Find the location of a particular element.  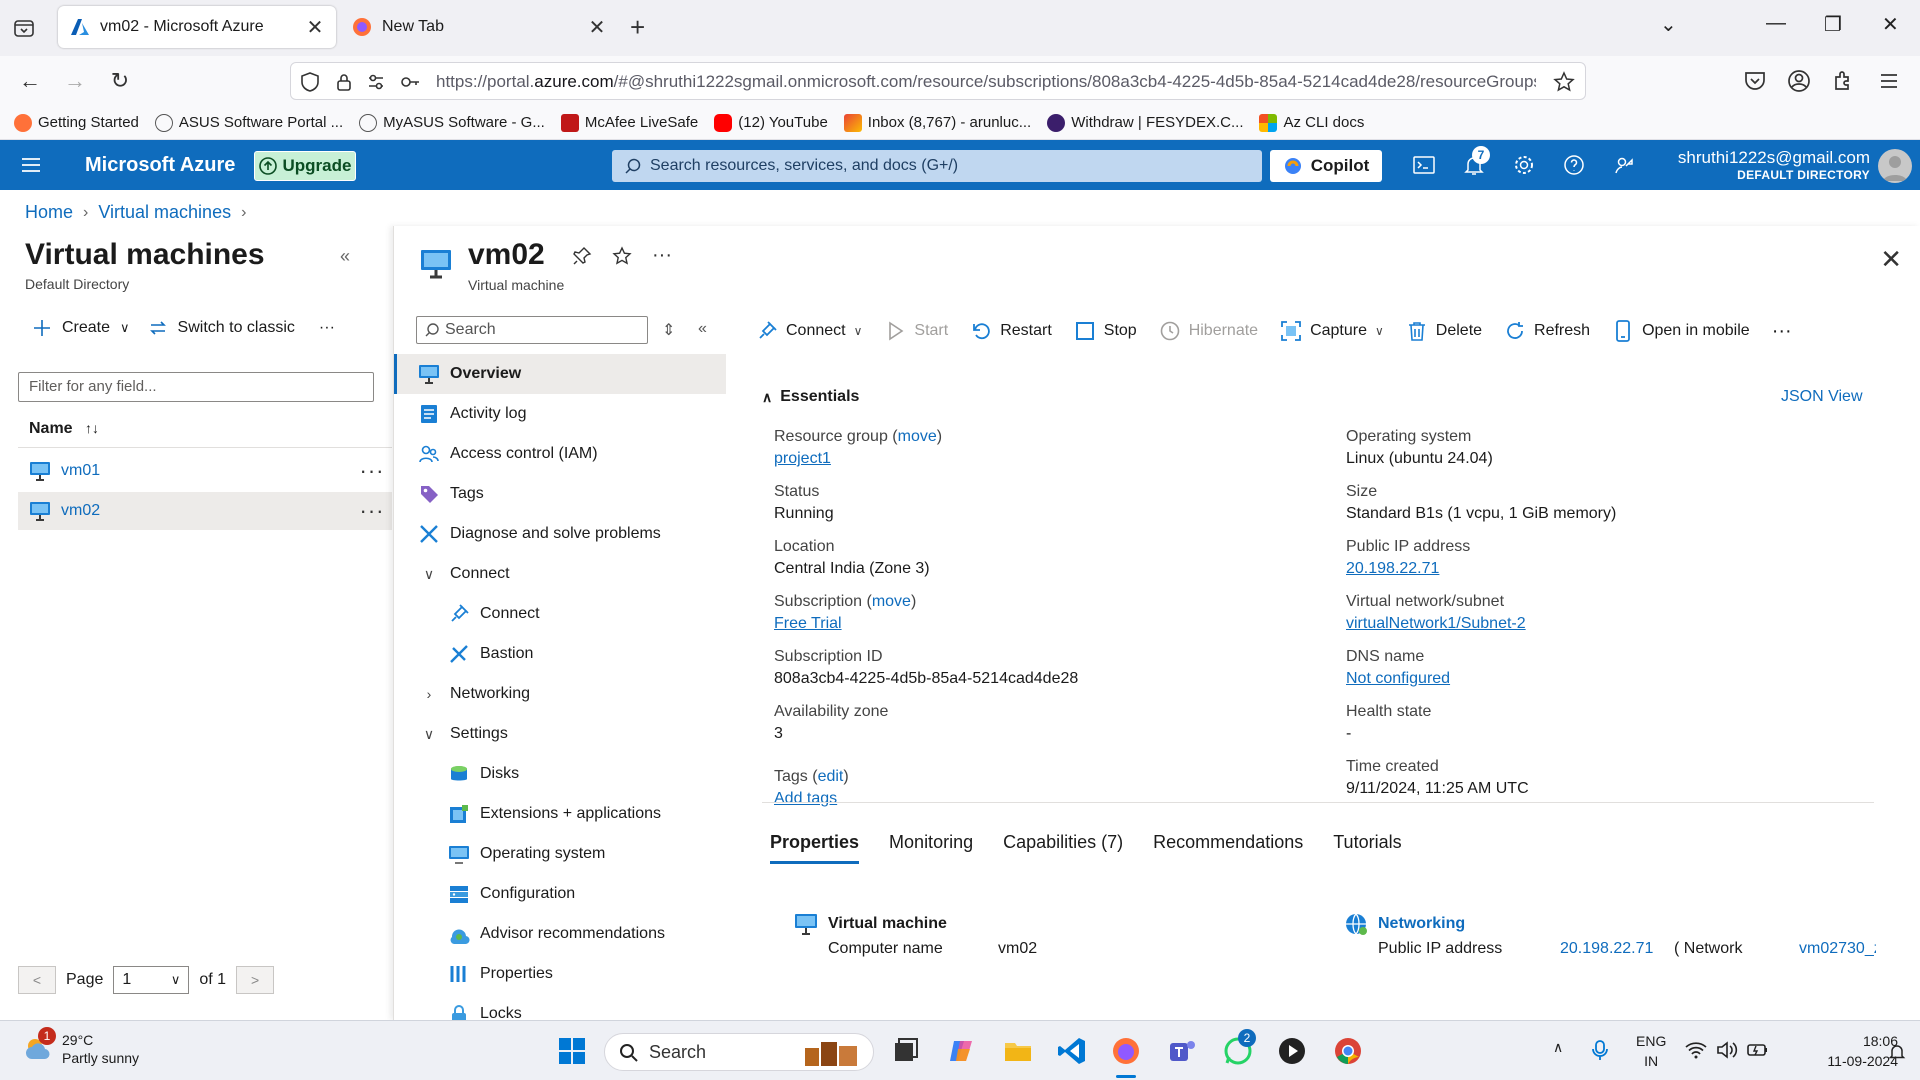

notification-center-icon is located at coordinates (1897, 1052).